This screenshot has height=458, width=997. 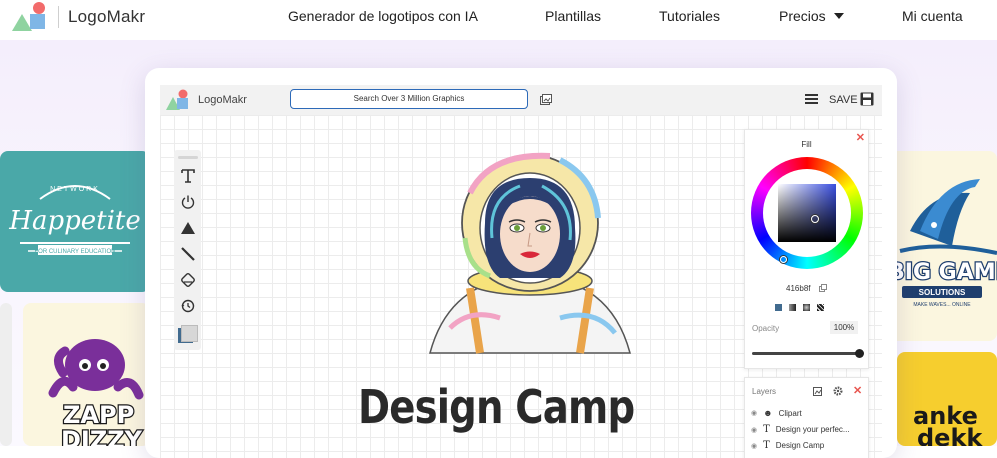 I want to click on ankedekk-logo-graphic: anke dekk, so click(x=948, y=424).